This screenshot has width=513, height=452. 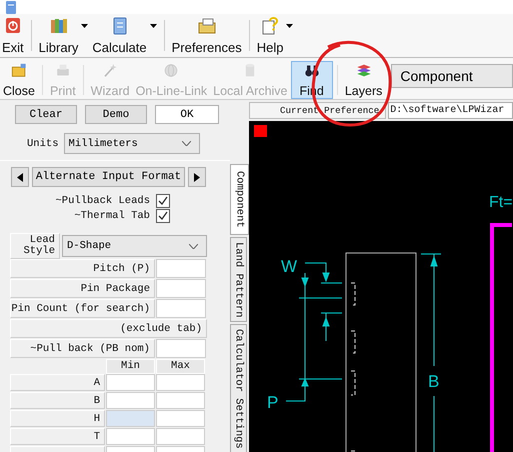 I want to click on lead-style-dropdown: D-Shape, so click(x=134, y=246).